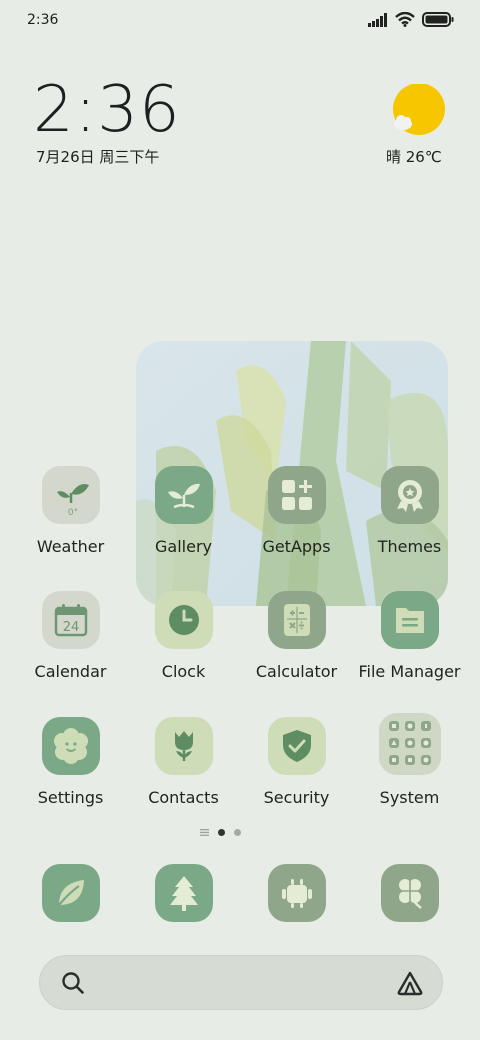 The height and width of the screenshot is (1040, 480). What do you see at coordinates (409, 546) in the screenshot?
I see `app-label: Themes` at bounding box center [409, 546].